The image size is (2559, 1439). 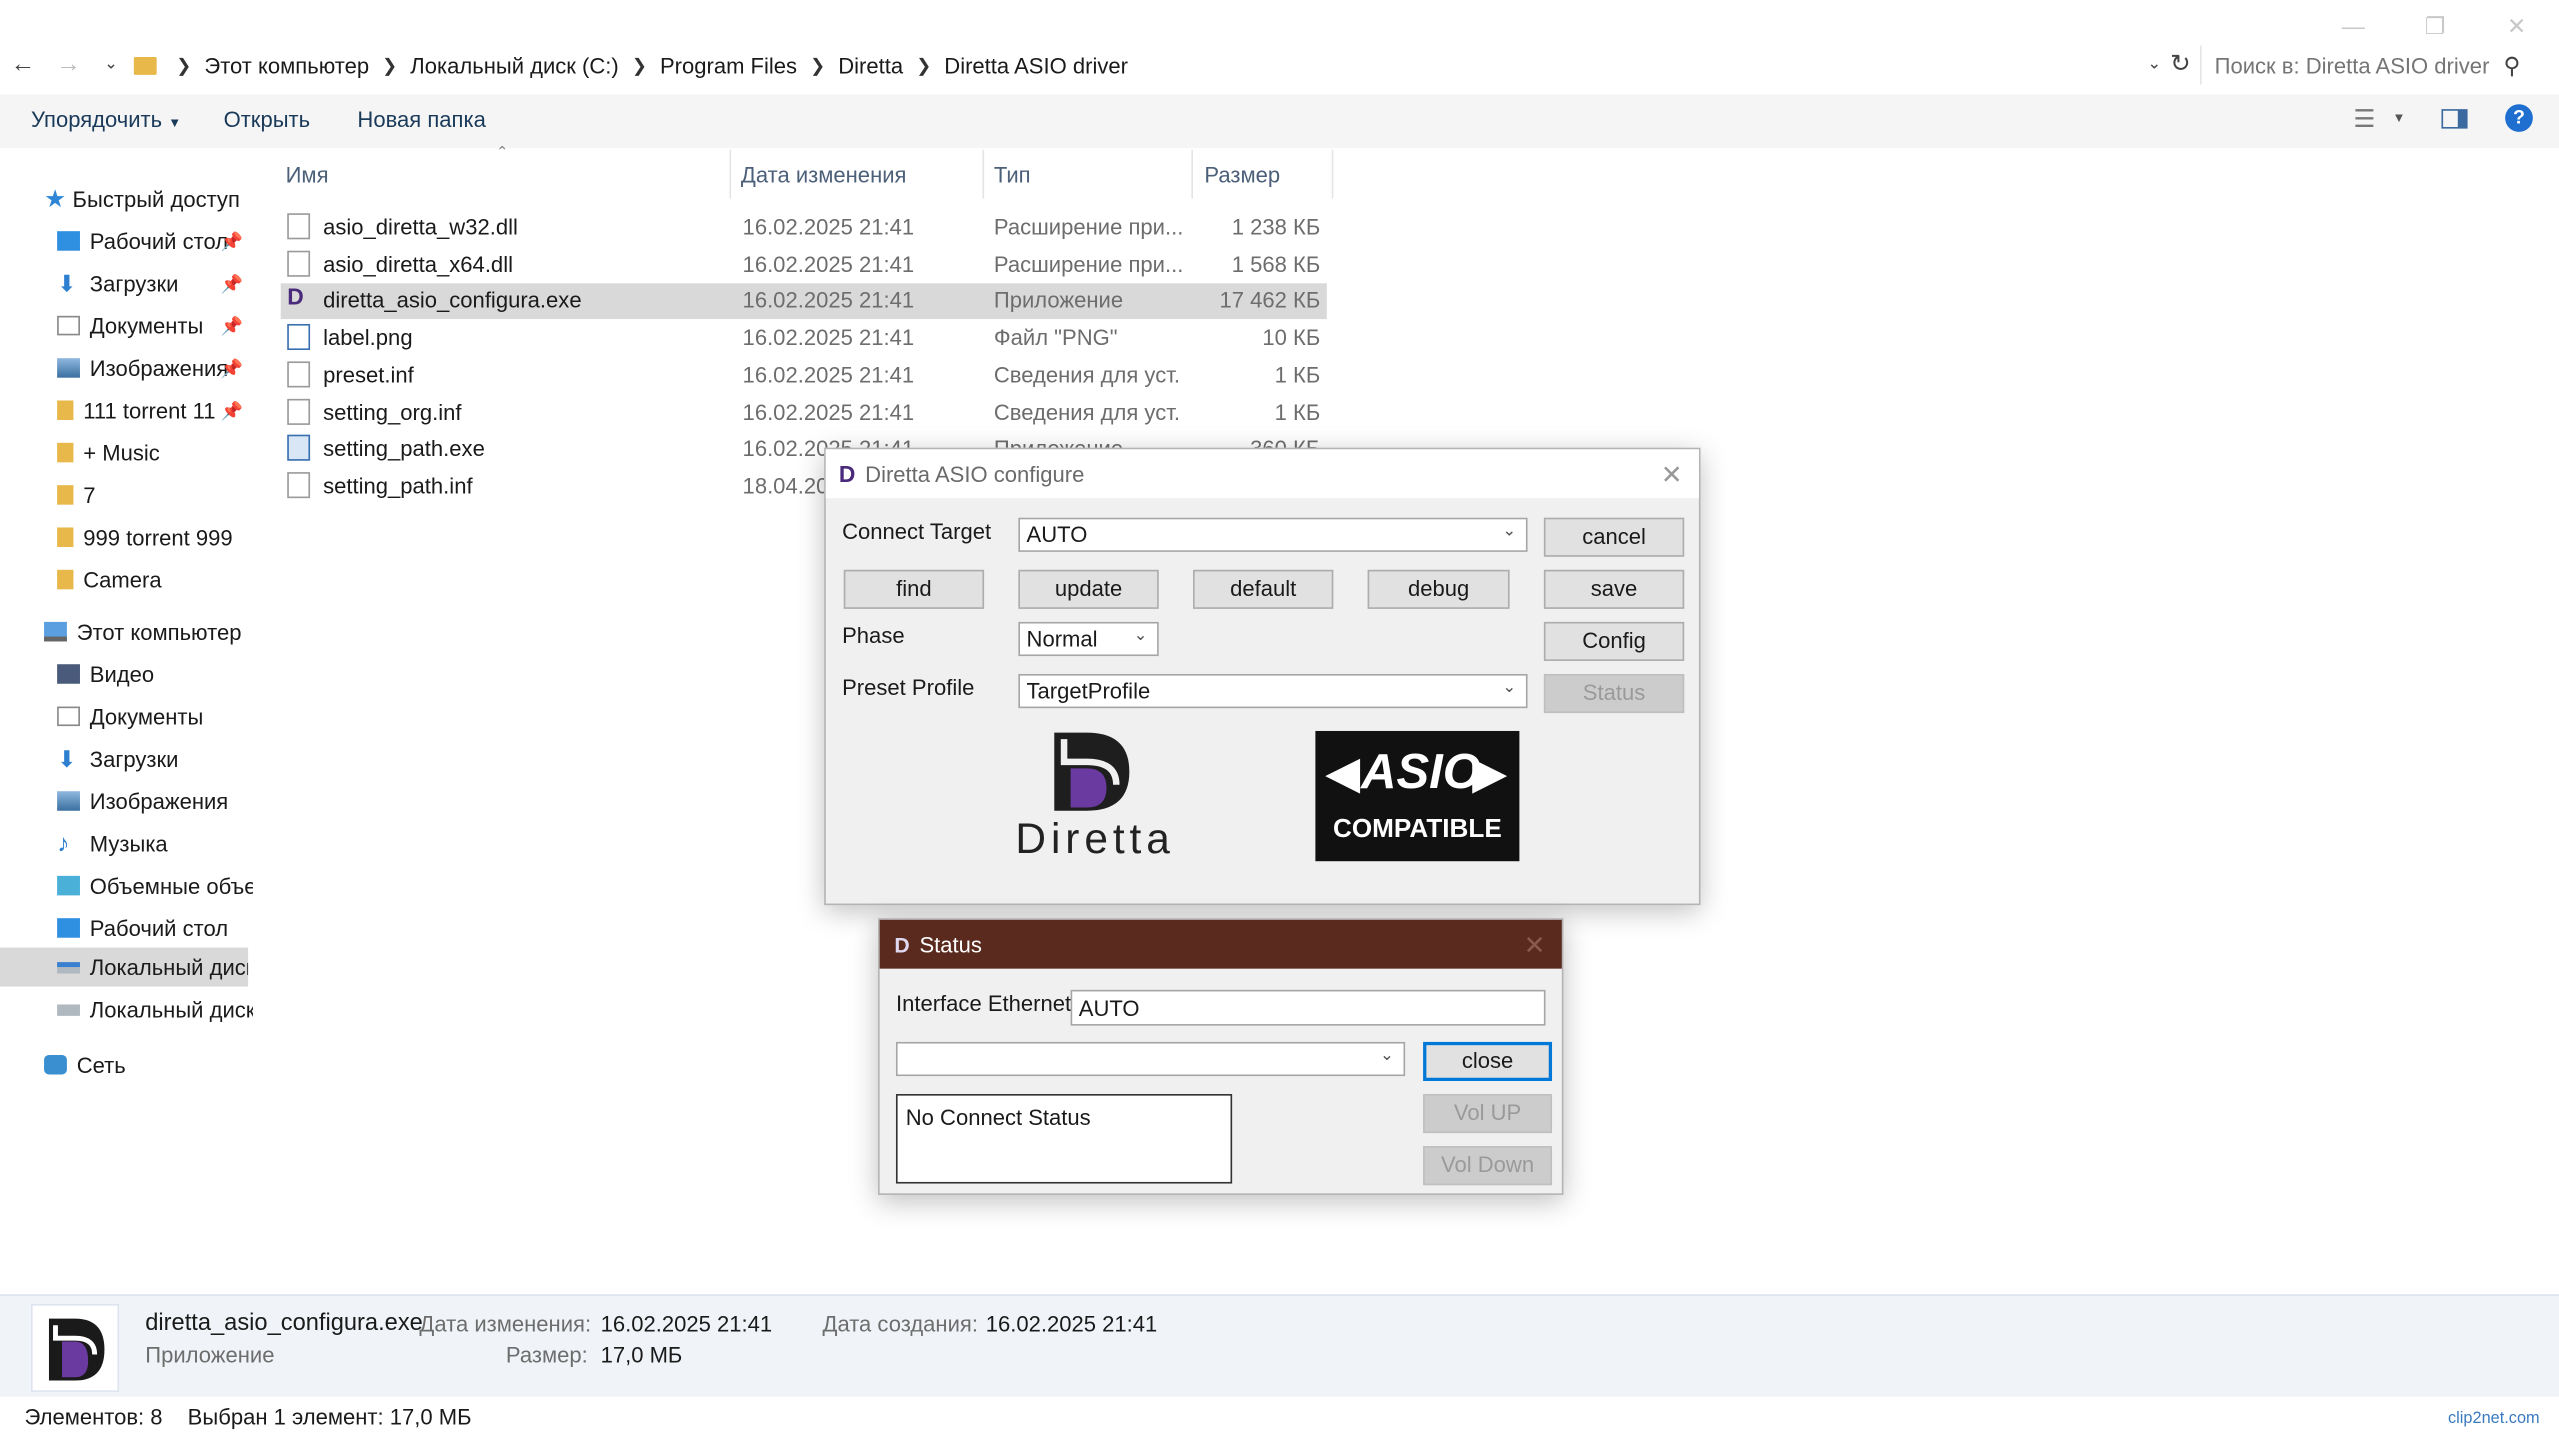 I want to click on sidebar-item-quick-access: ★ Быстрый доступ, so click(x=126, y=198).